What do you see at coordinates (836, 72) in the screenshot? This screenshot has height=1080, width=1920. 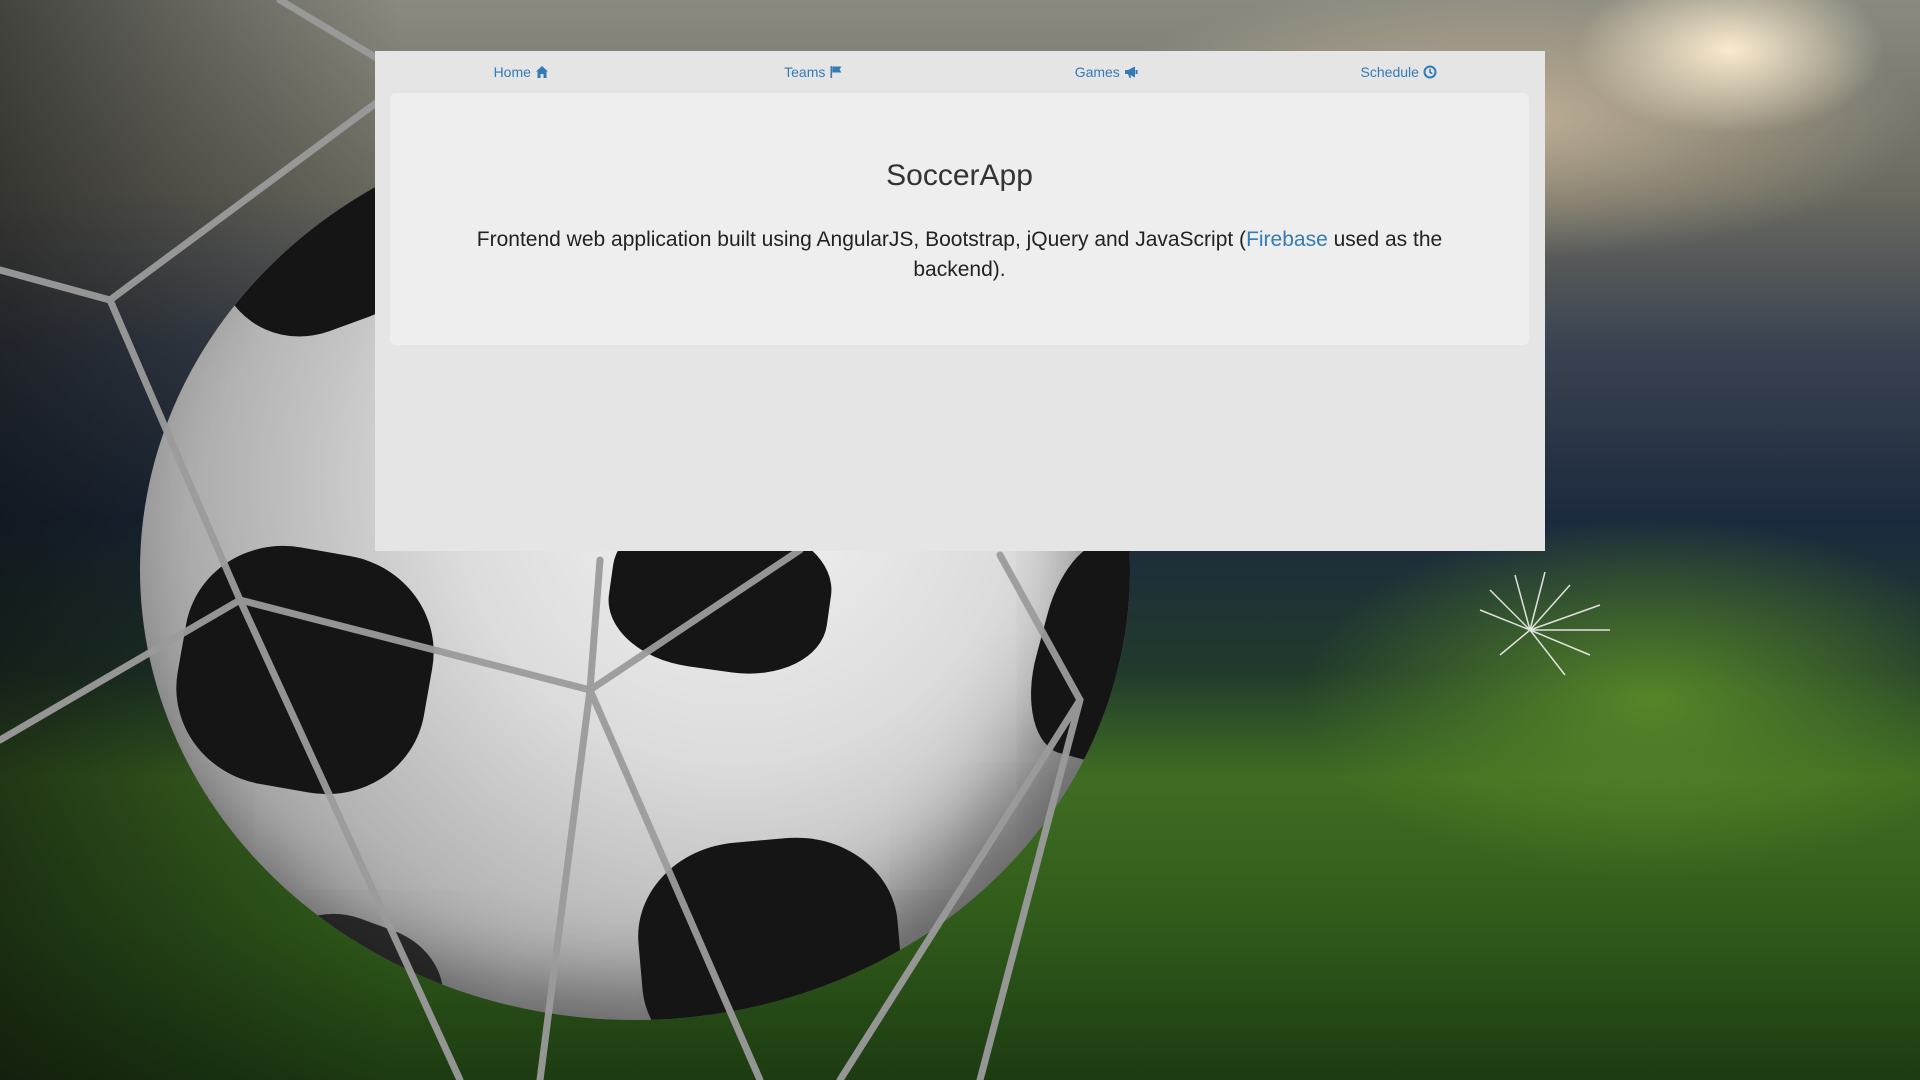 I see `flag-icon` at bounding box center [836, 72].